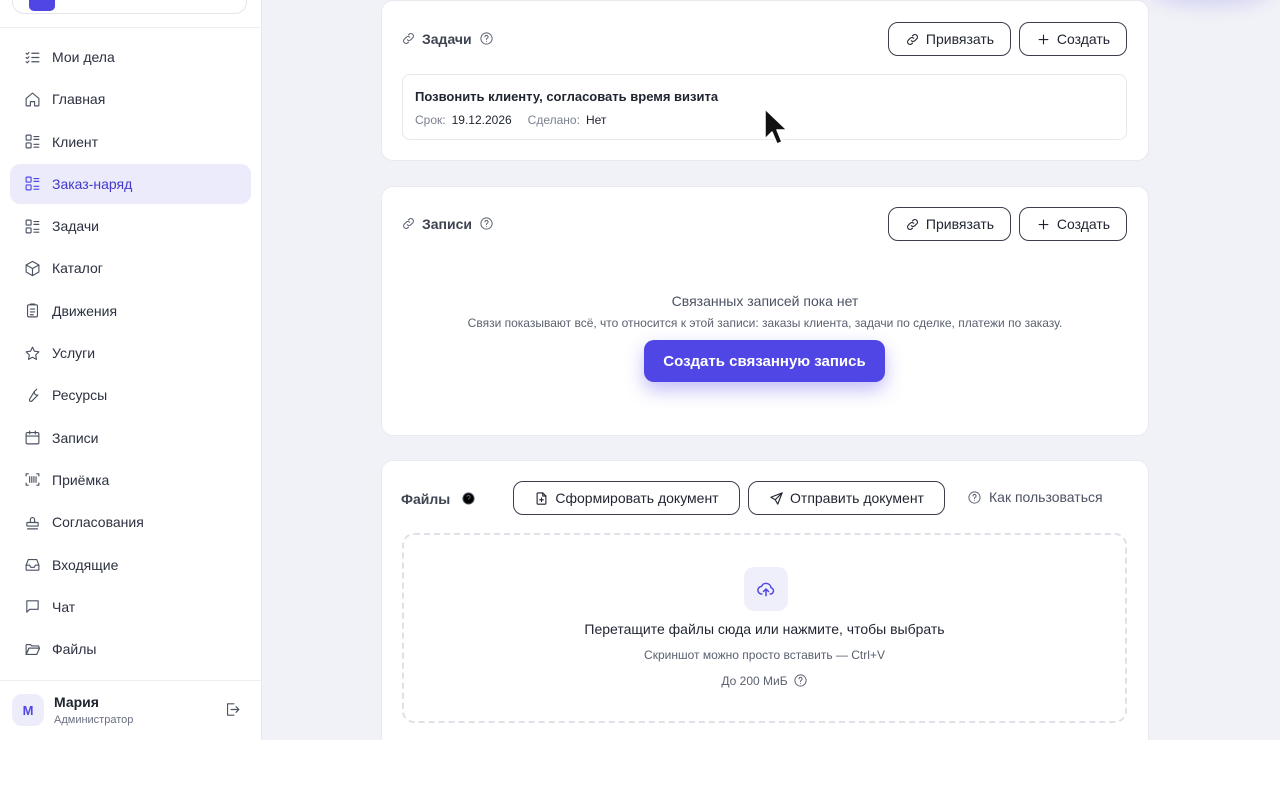 The image size is (1280, 800). I want to click on star-icon, so click(32, 353).